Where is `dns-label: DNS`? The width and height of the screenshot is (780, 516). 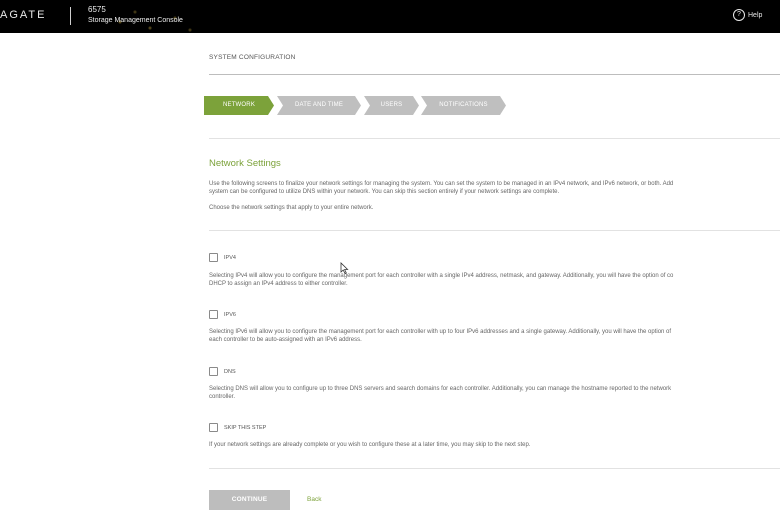
dns-label: DNS is located at coordinates (230, 371).